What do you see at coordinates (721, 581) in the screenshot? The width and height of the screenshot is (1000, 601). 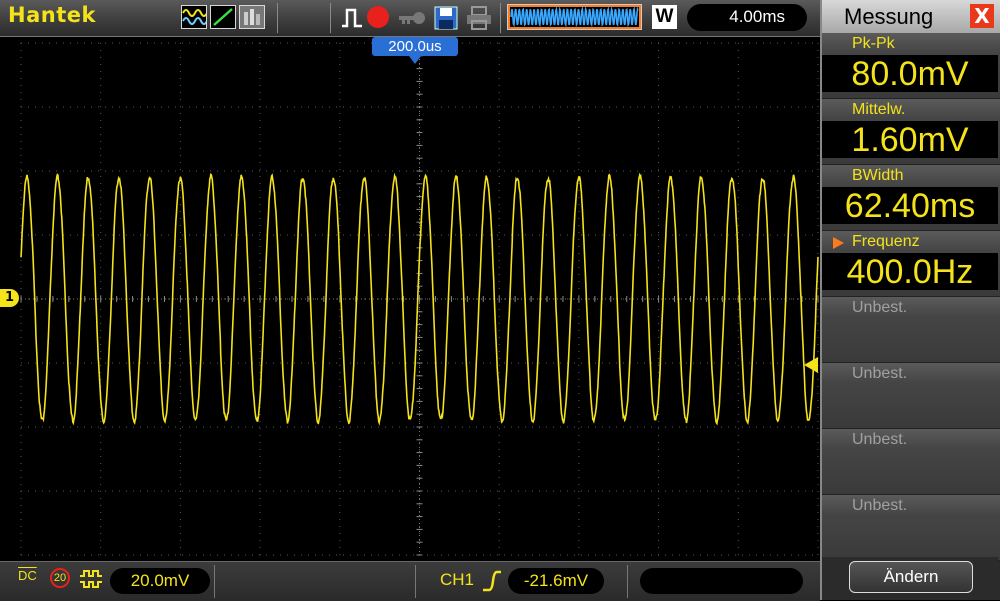 I see `status-readout` at bounding box center [721, 581].